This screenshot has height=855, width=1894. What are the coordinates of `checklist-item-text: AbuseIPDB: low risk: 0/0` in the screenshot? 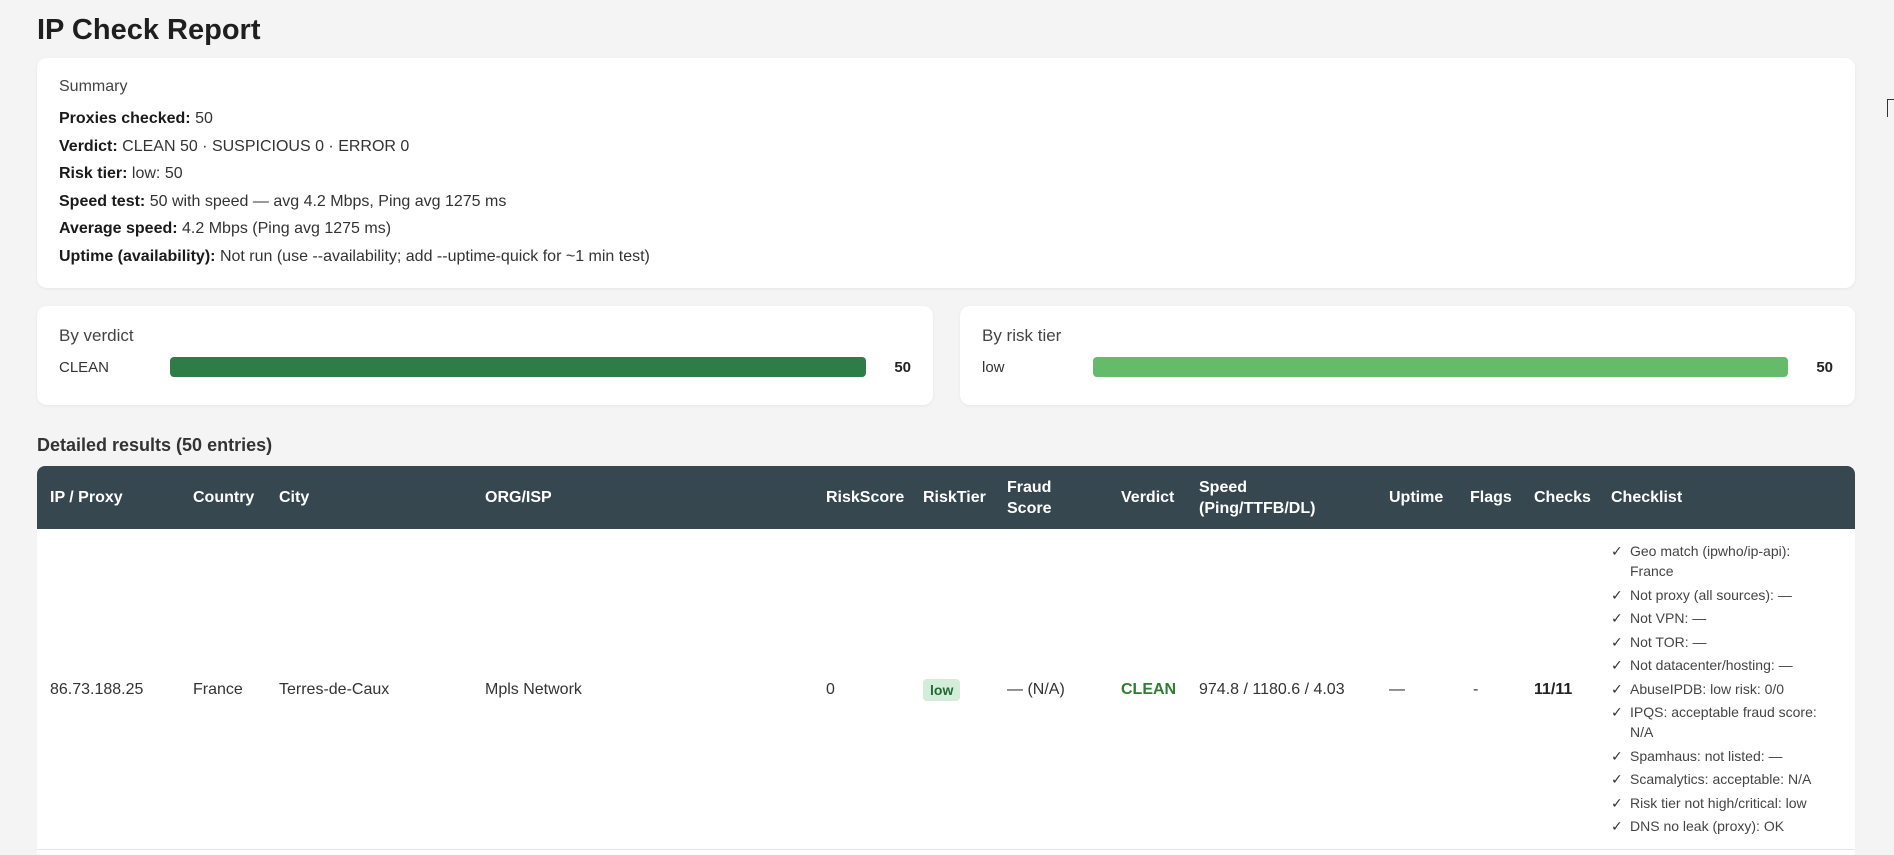 It's located at (1707, 688).